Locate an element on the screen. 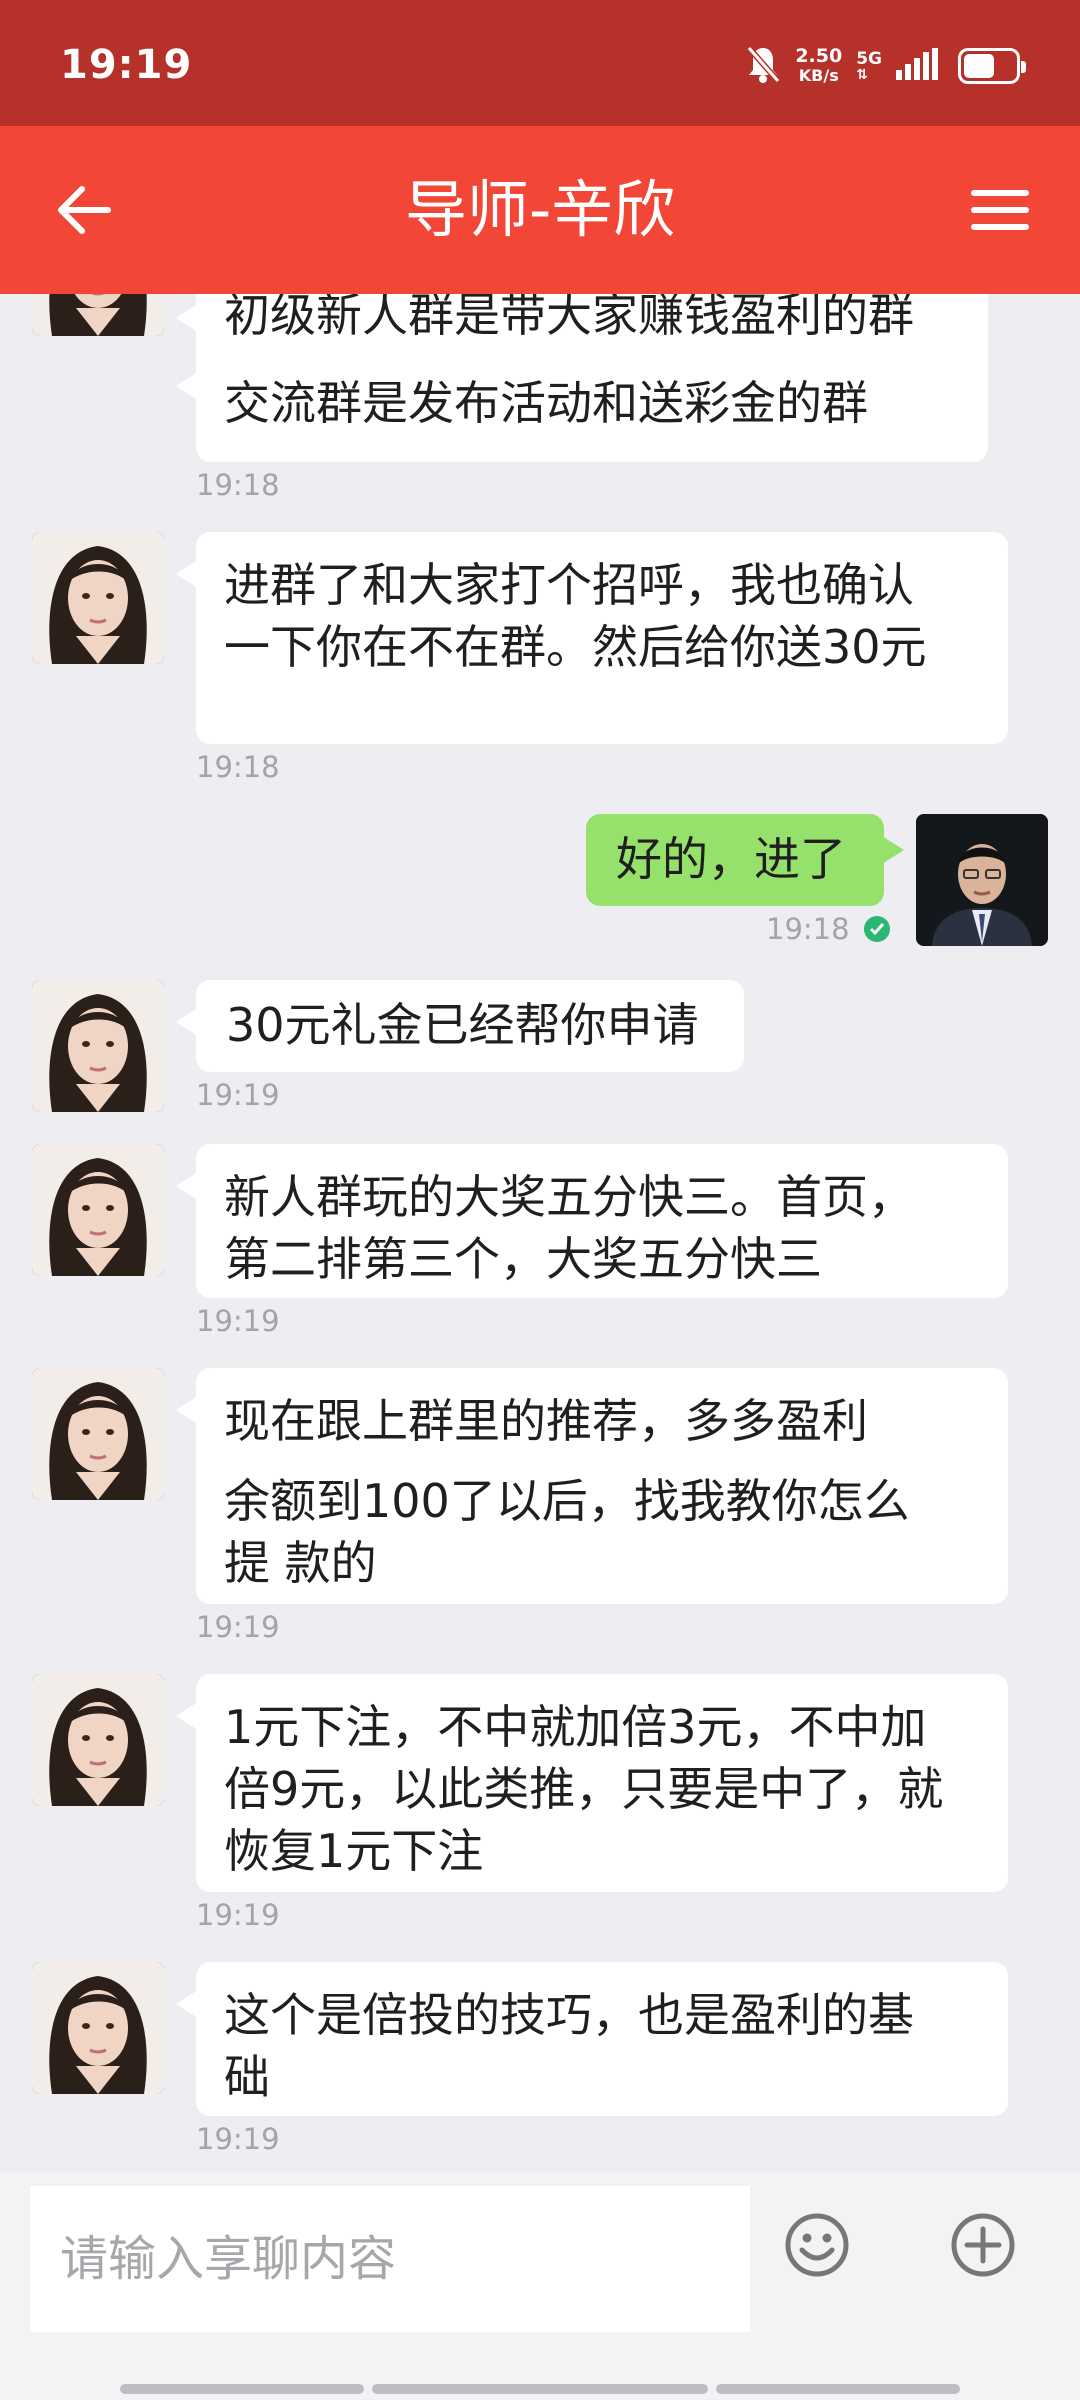 This screenshot has height=2400, width=1080. menu-button is located at coordinates (1000, 210).